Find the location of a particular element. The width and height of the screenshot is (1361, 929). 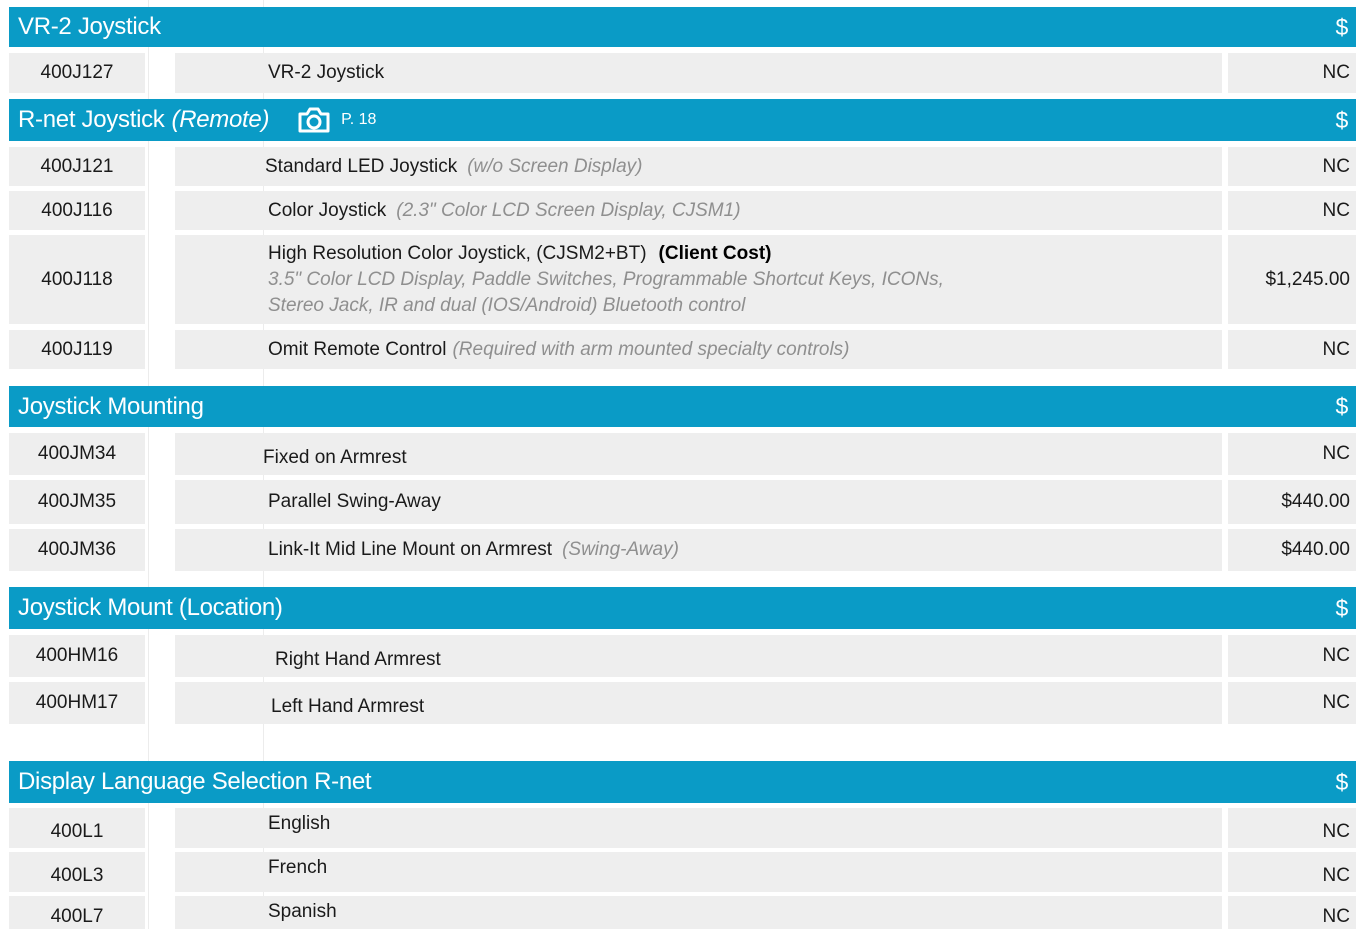

client-cost-label: (Client Cost) is located at coordinates (715, 253).